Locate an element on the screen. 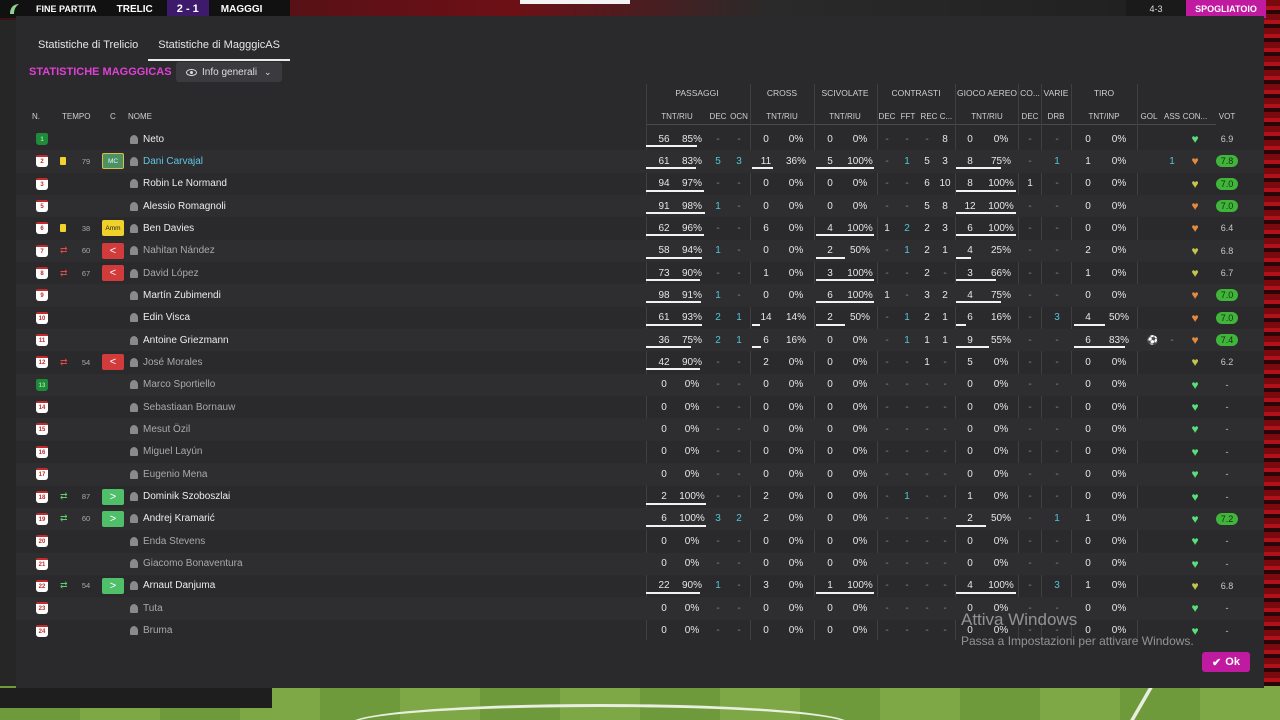  dribbles: 3 is located at coordinates (1057, 586).